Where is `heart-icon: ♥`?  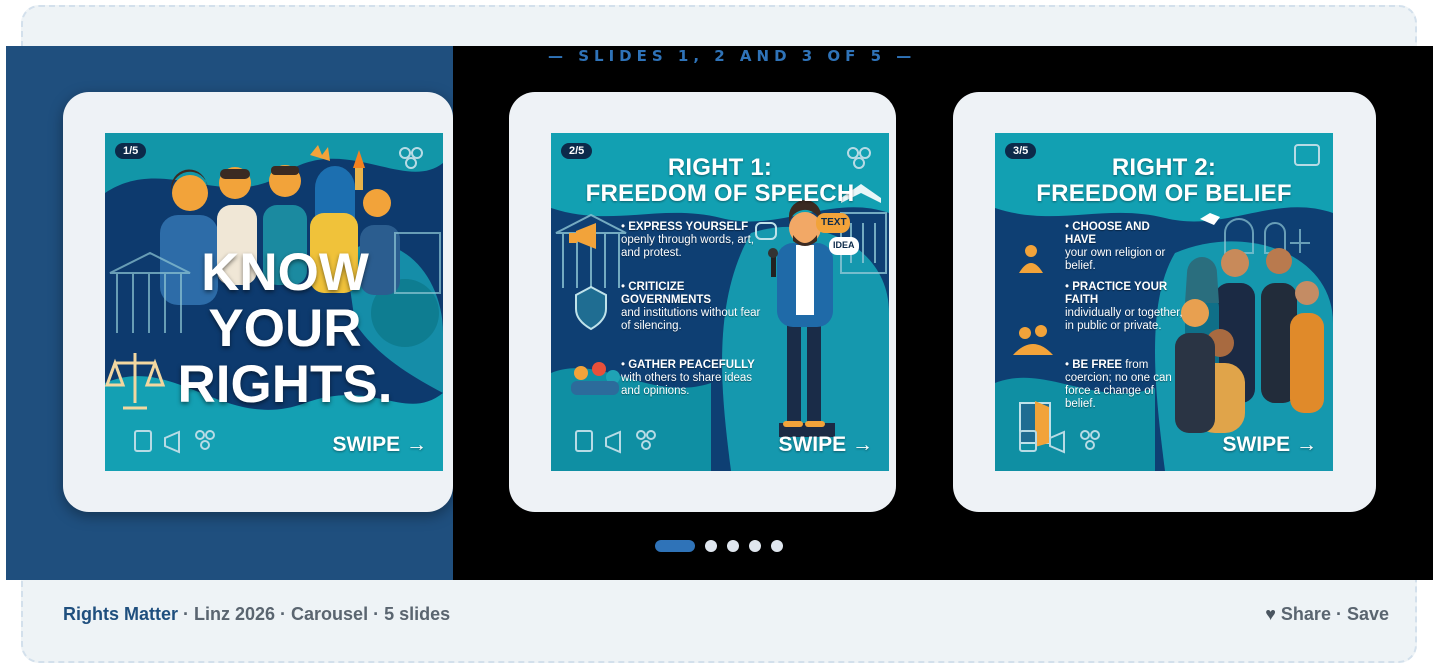
heart-icon: ♥ is located at coordinates (1270, 614).